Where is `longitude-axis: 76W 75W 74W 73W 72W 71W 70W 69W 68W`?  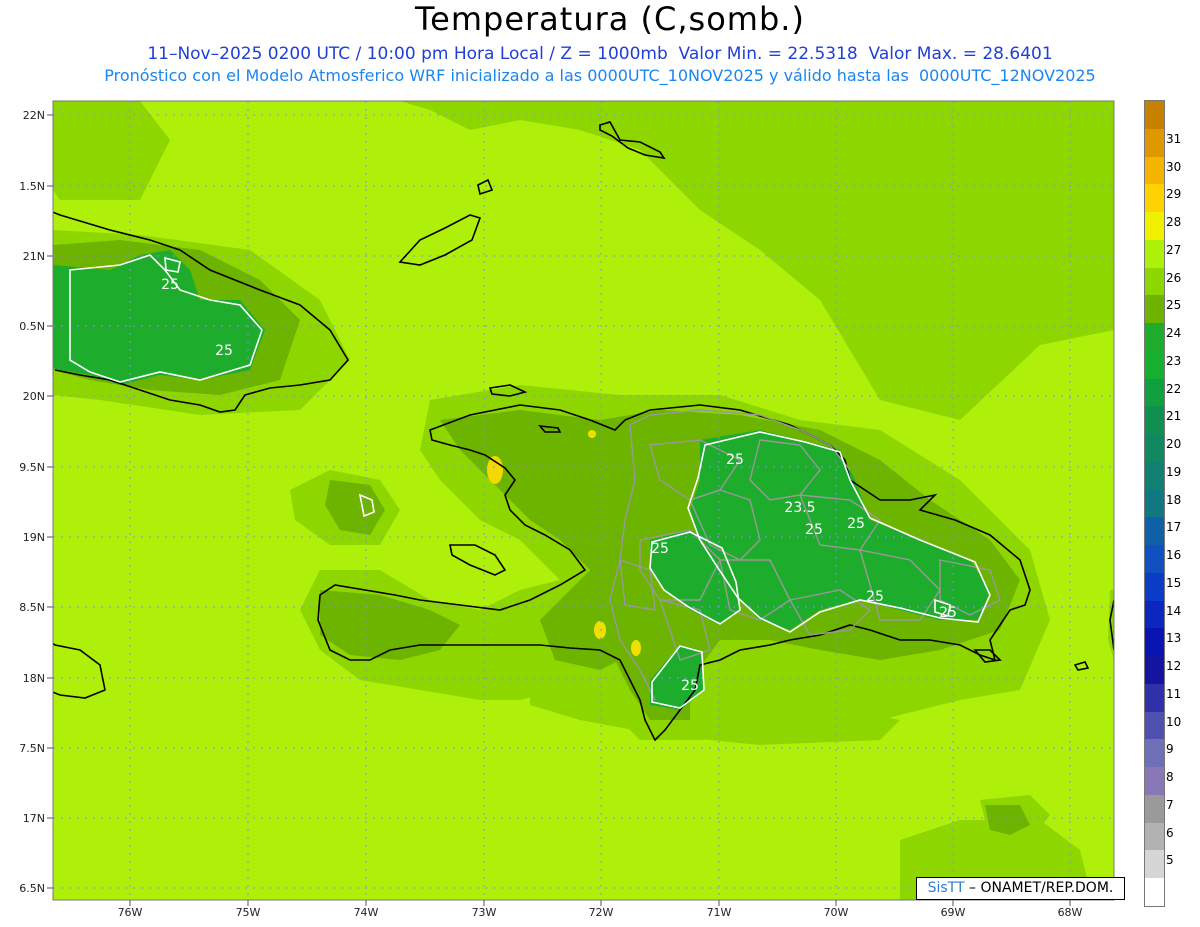
longitude-axis: 76W 75W 74W 73W 72W 71W 70W 69W 68W is located at coordinates (600, 909).